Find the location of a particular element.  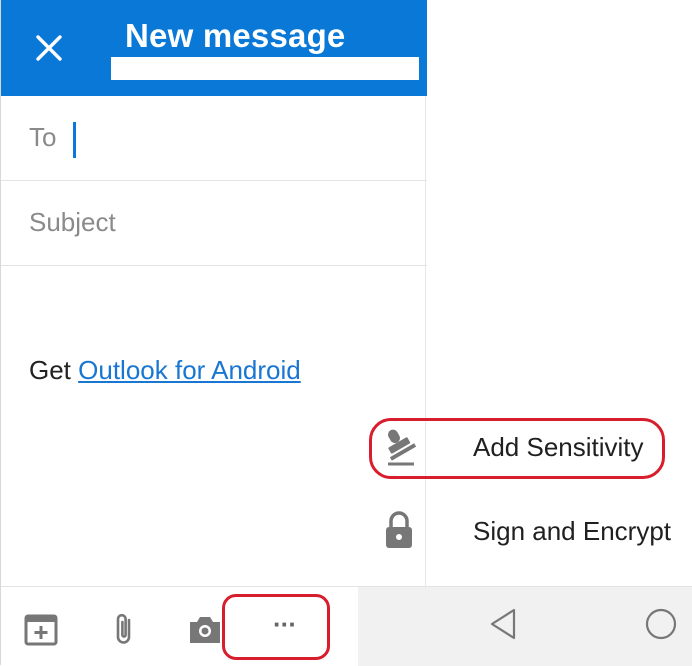

menu-item-sign-and-encrypt: Sign and Encrypt is located at coordinates (525, 532).